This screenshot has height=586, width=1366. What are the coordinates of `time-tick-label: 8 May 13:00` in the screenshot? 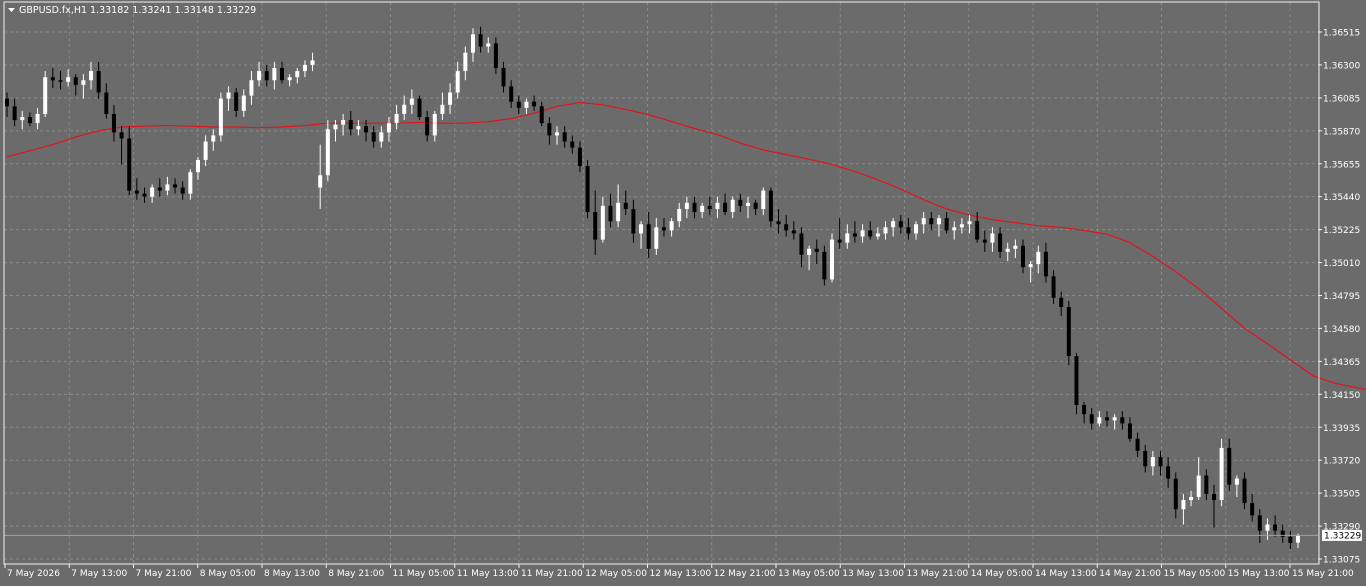 It's located at (292, 574).